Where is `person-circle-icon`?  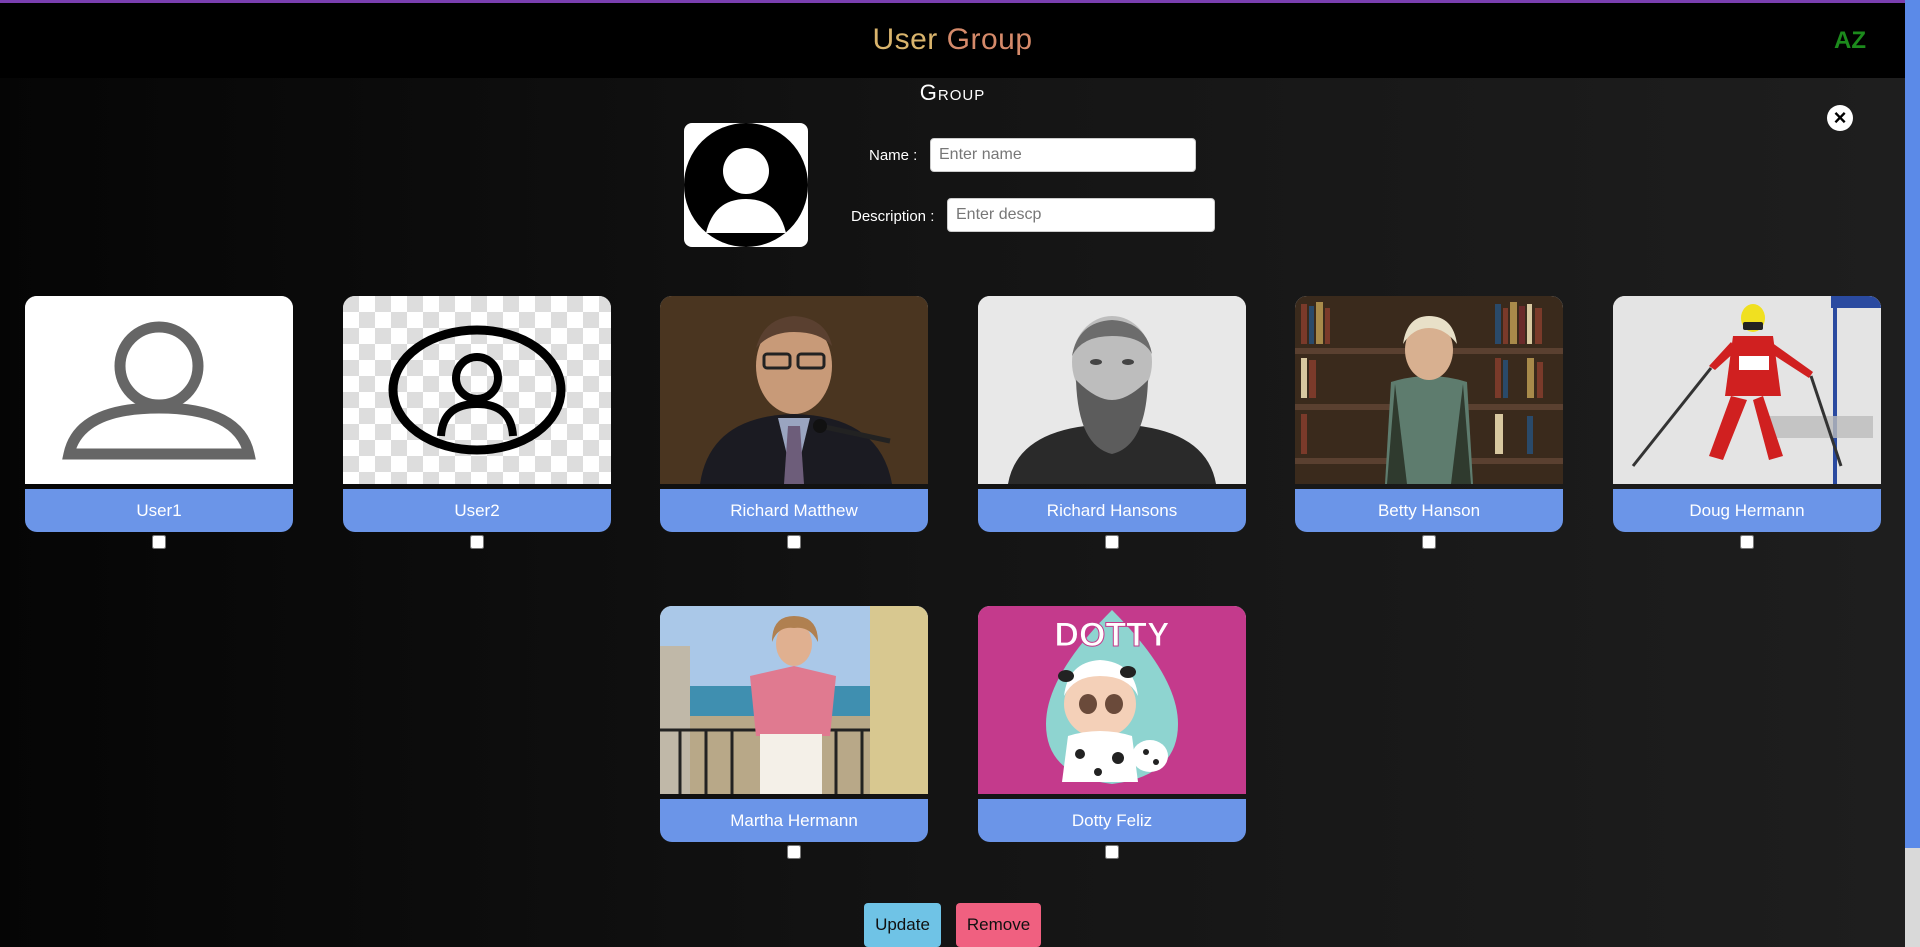 person-circle-icon is located at coordinates (477, 390).